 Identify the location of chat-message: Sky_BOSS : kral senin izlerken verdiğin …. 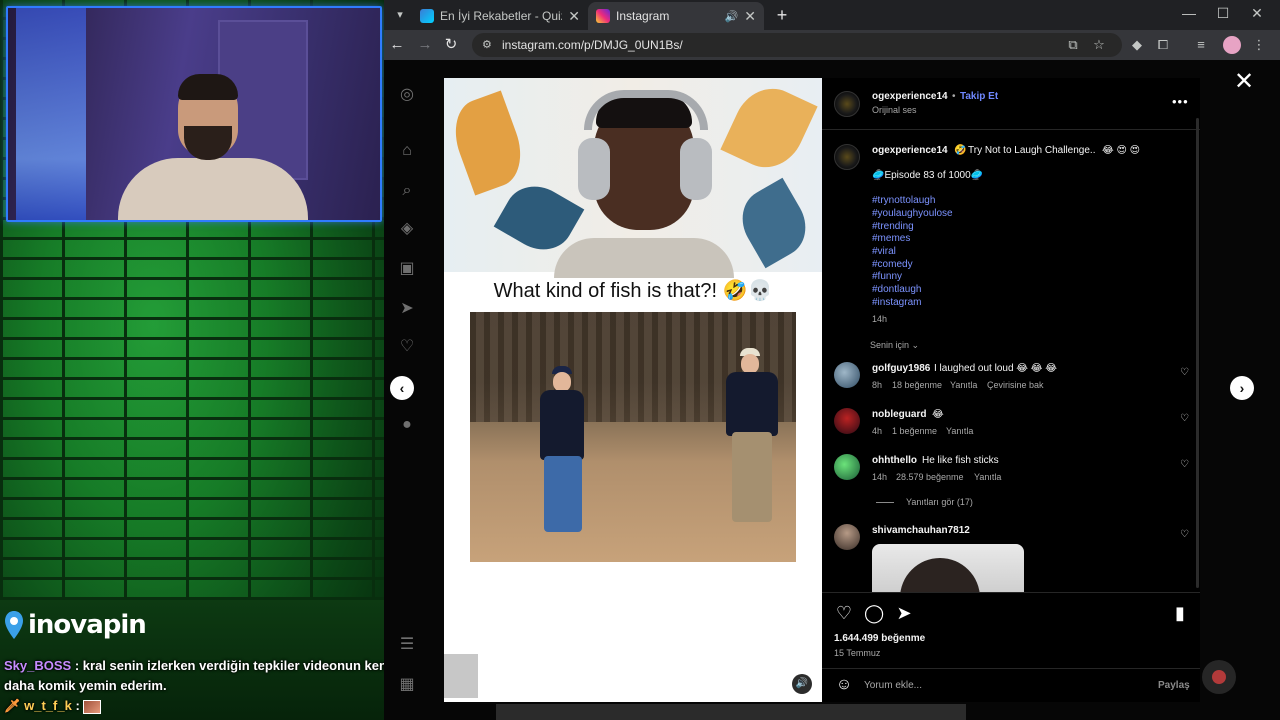
(194, 676).